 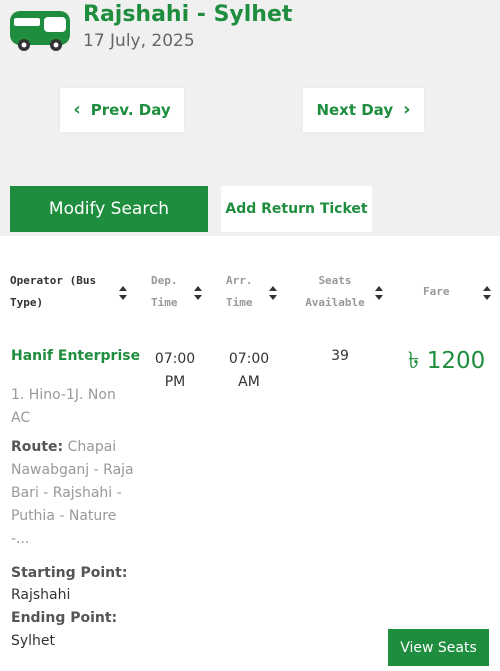 What do you see at coordinates (438, 647) in the screenshot?
I see `view-seats-button: View Seats` at bounding box center [438, 647].